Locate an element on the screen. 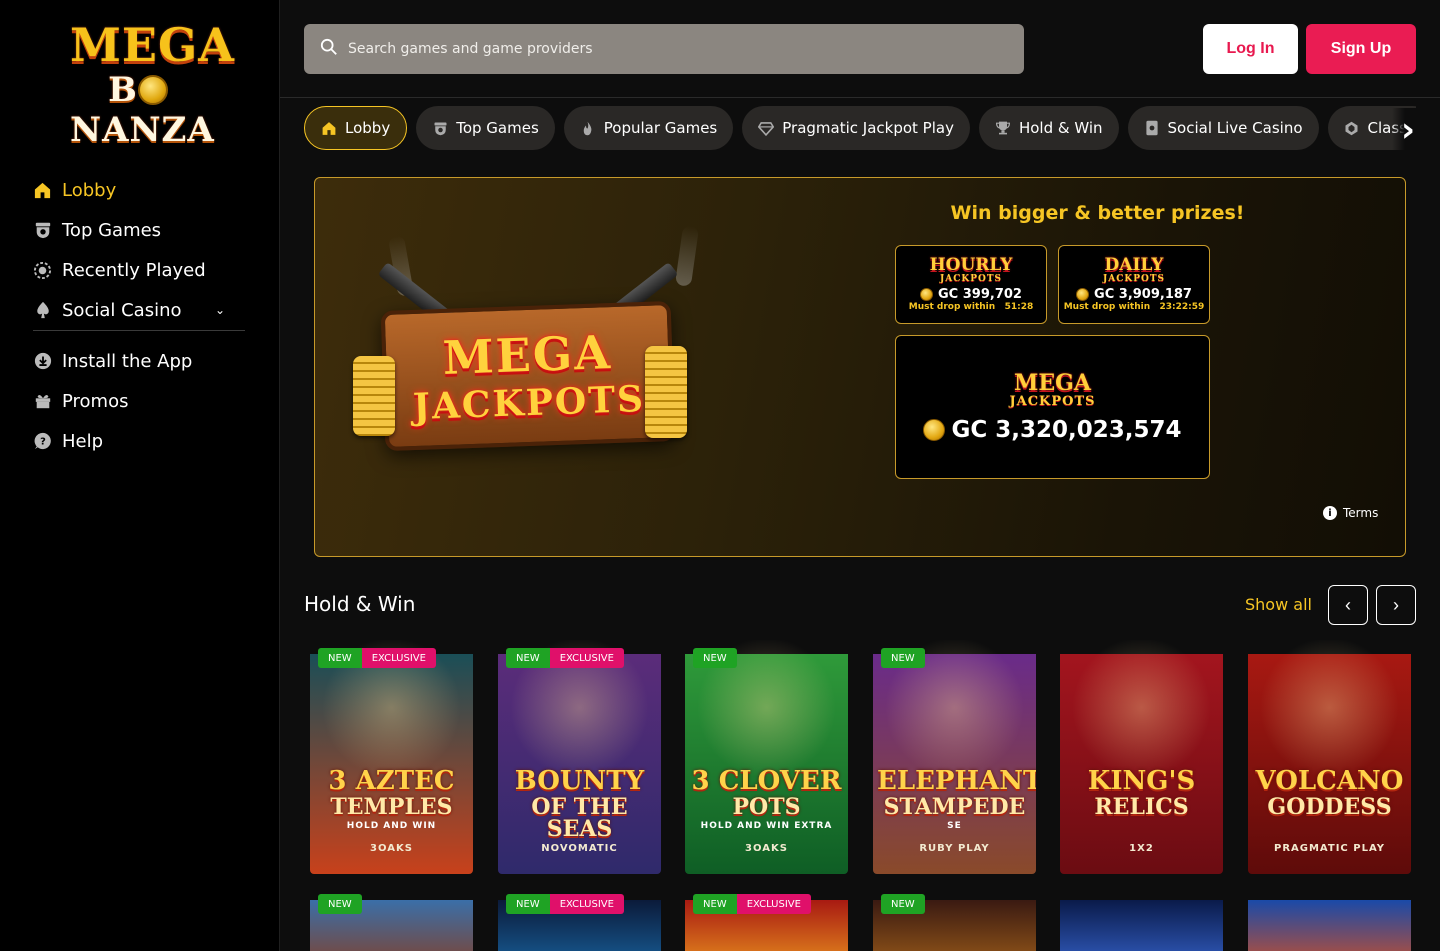 The height and width of the screenshot is (951, 1440). sidebar-item-label: Social Casino is located at coordinates (122, 310).